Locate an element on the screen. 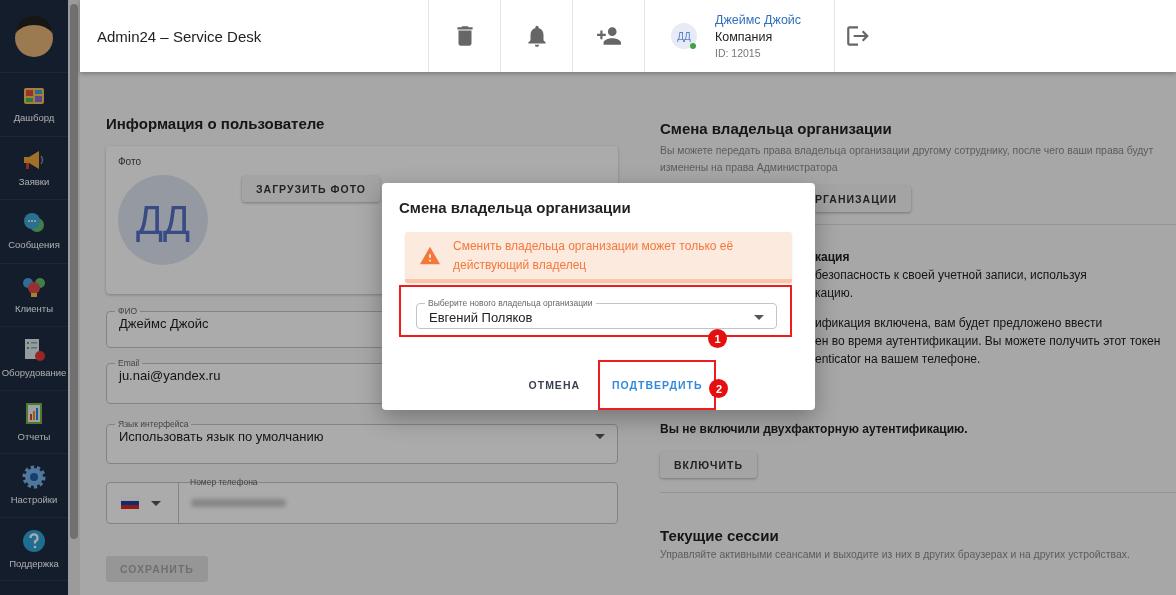 The height and width of the screenshot is (595, 1176). text-line: ификация включена, вам будет предложено ввести is located at coordinates (959, 323).